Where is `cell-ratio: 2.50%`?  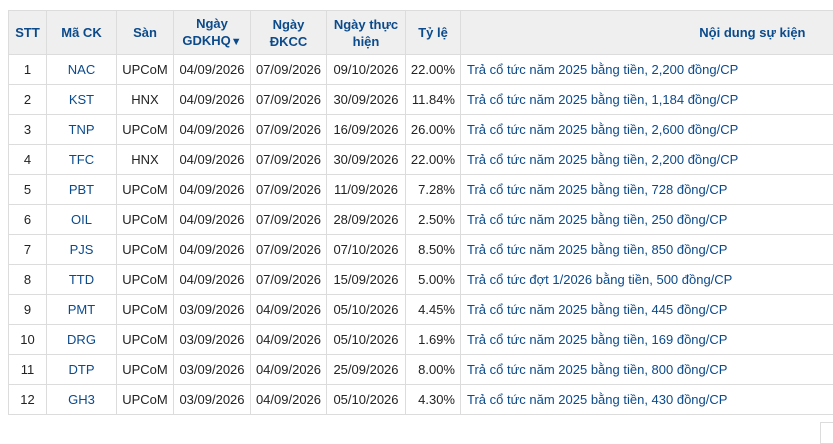 cell-ratio: 2.50% is located at coordinates (433, 220).